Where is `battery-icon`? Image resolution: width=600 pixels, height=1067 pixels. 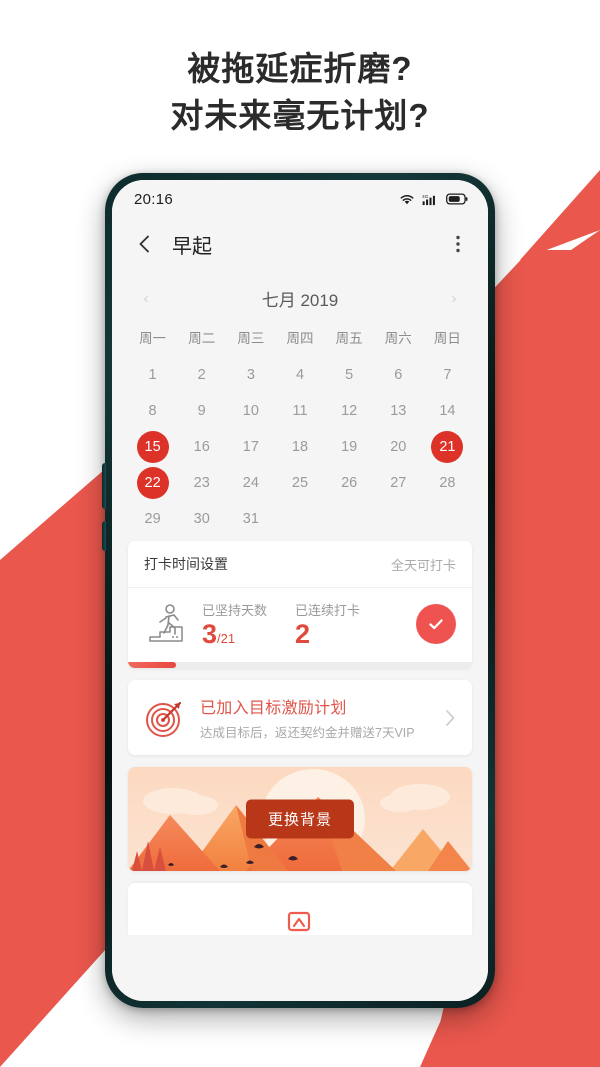
battery-icon is located at coordinates (457, 199).